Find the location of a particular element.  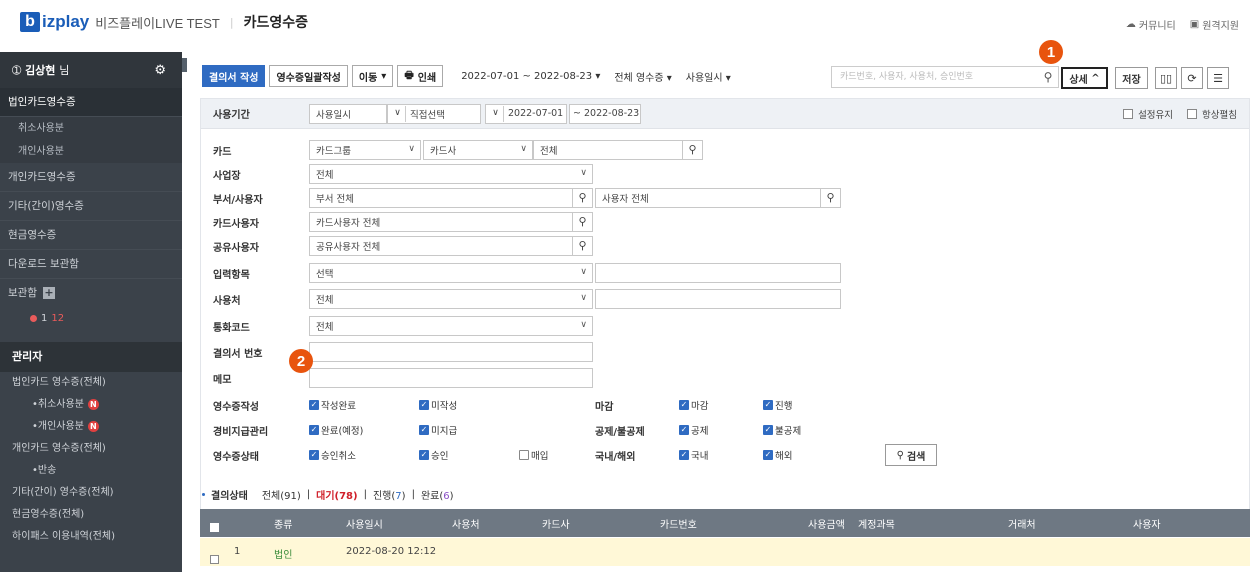

write-resolution-button: 결의서 작성 is located at coordinates (234, 76).